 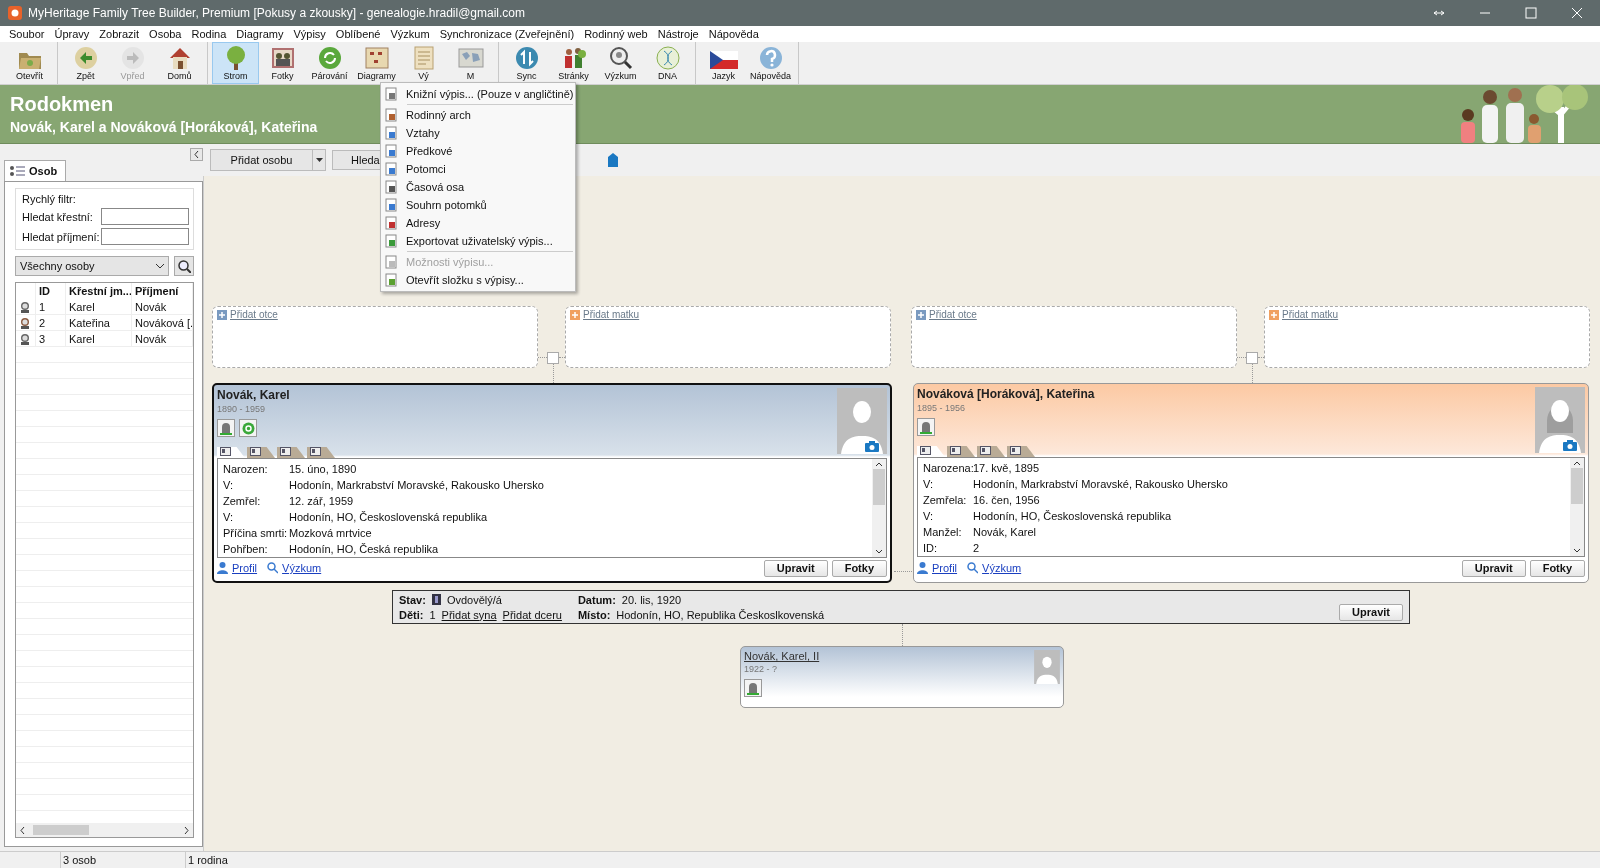 What do you see at coordinates (282, 63) in the screenshot?
I see `toolbar-button: Fotky` at bounding box center [282, 63].